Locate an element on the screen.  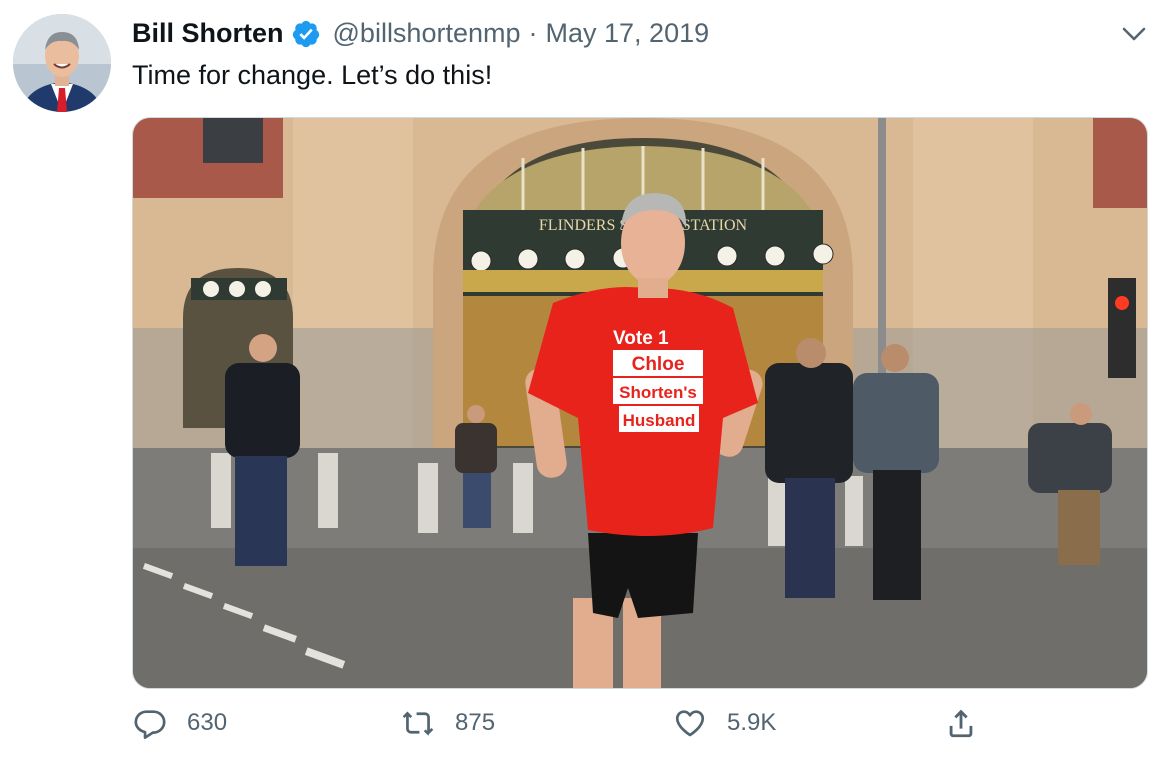
avatar-image is located at coordinates (62, 63).